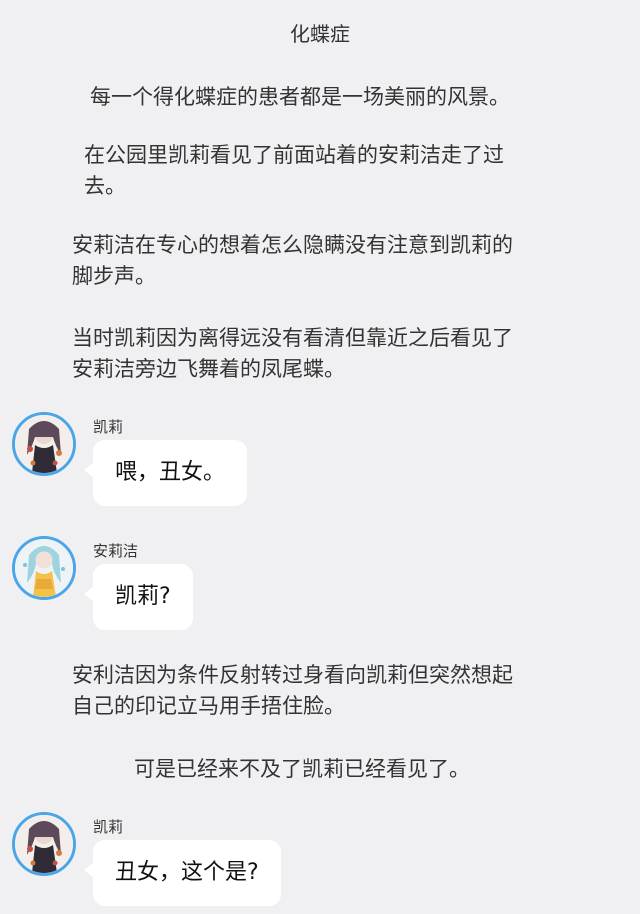  What do you see at coordinates (105, 186) in the screenshot?
I see `narration-line: 去。` at bounding box center [105, 186].